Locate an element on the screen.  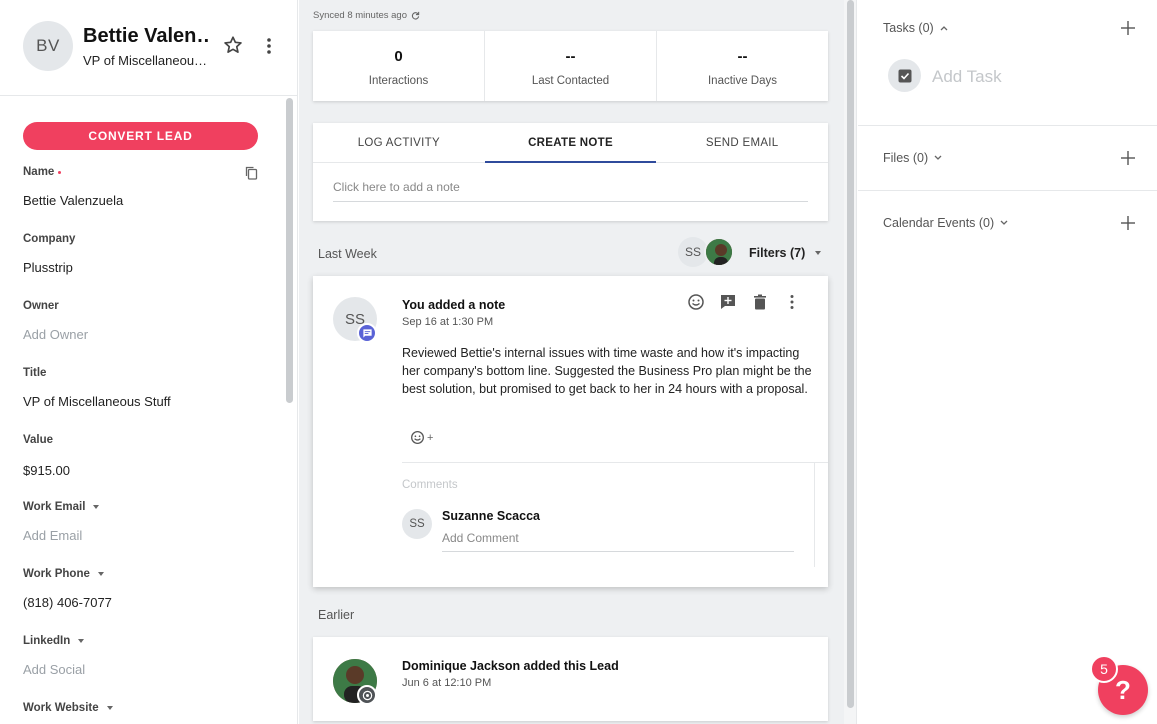
event-date: Jun 6 at 12:10 PM is located at coordinates (447, 683).